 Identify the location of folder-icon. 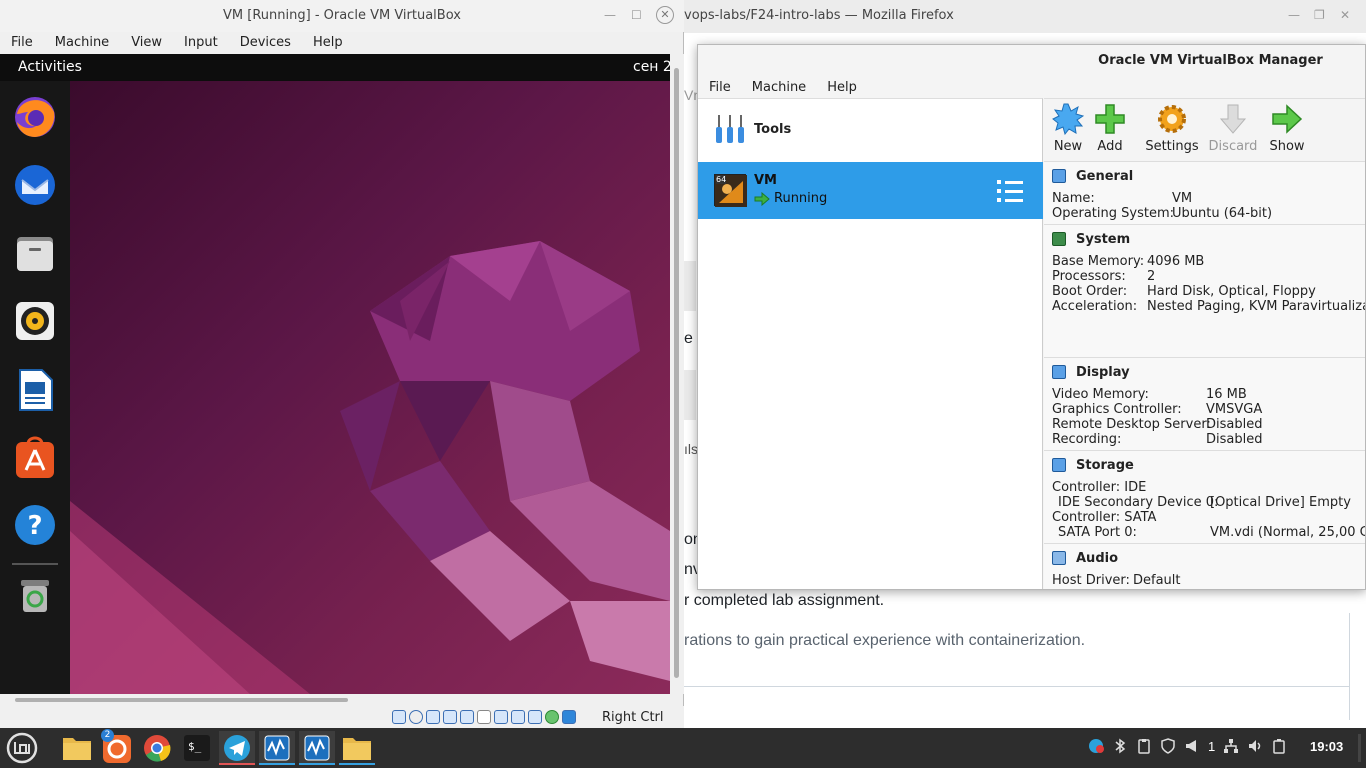
(357, 748).